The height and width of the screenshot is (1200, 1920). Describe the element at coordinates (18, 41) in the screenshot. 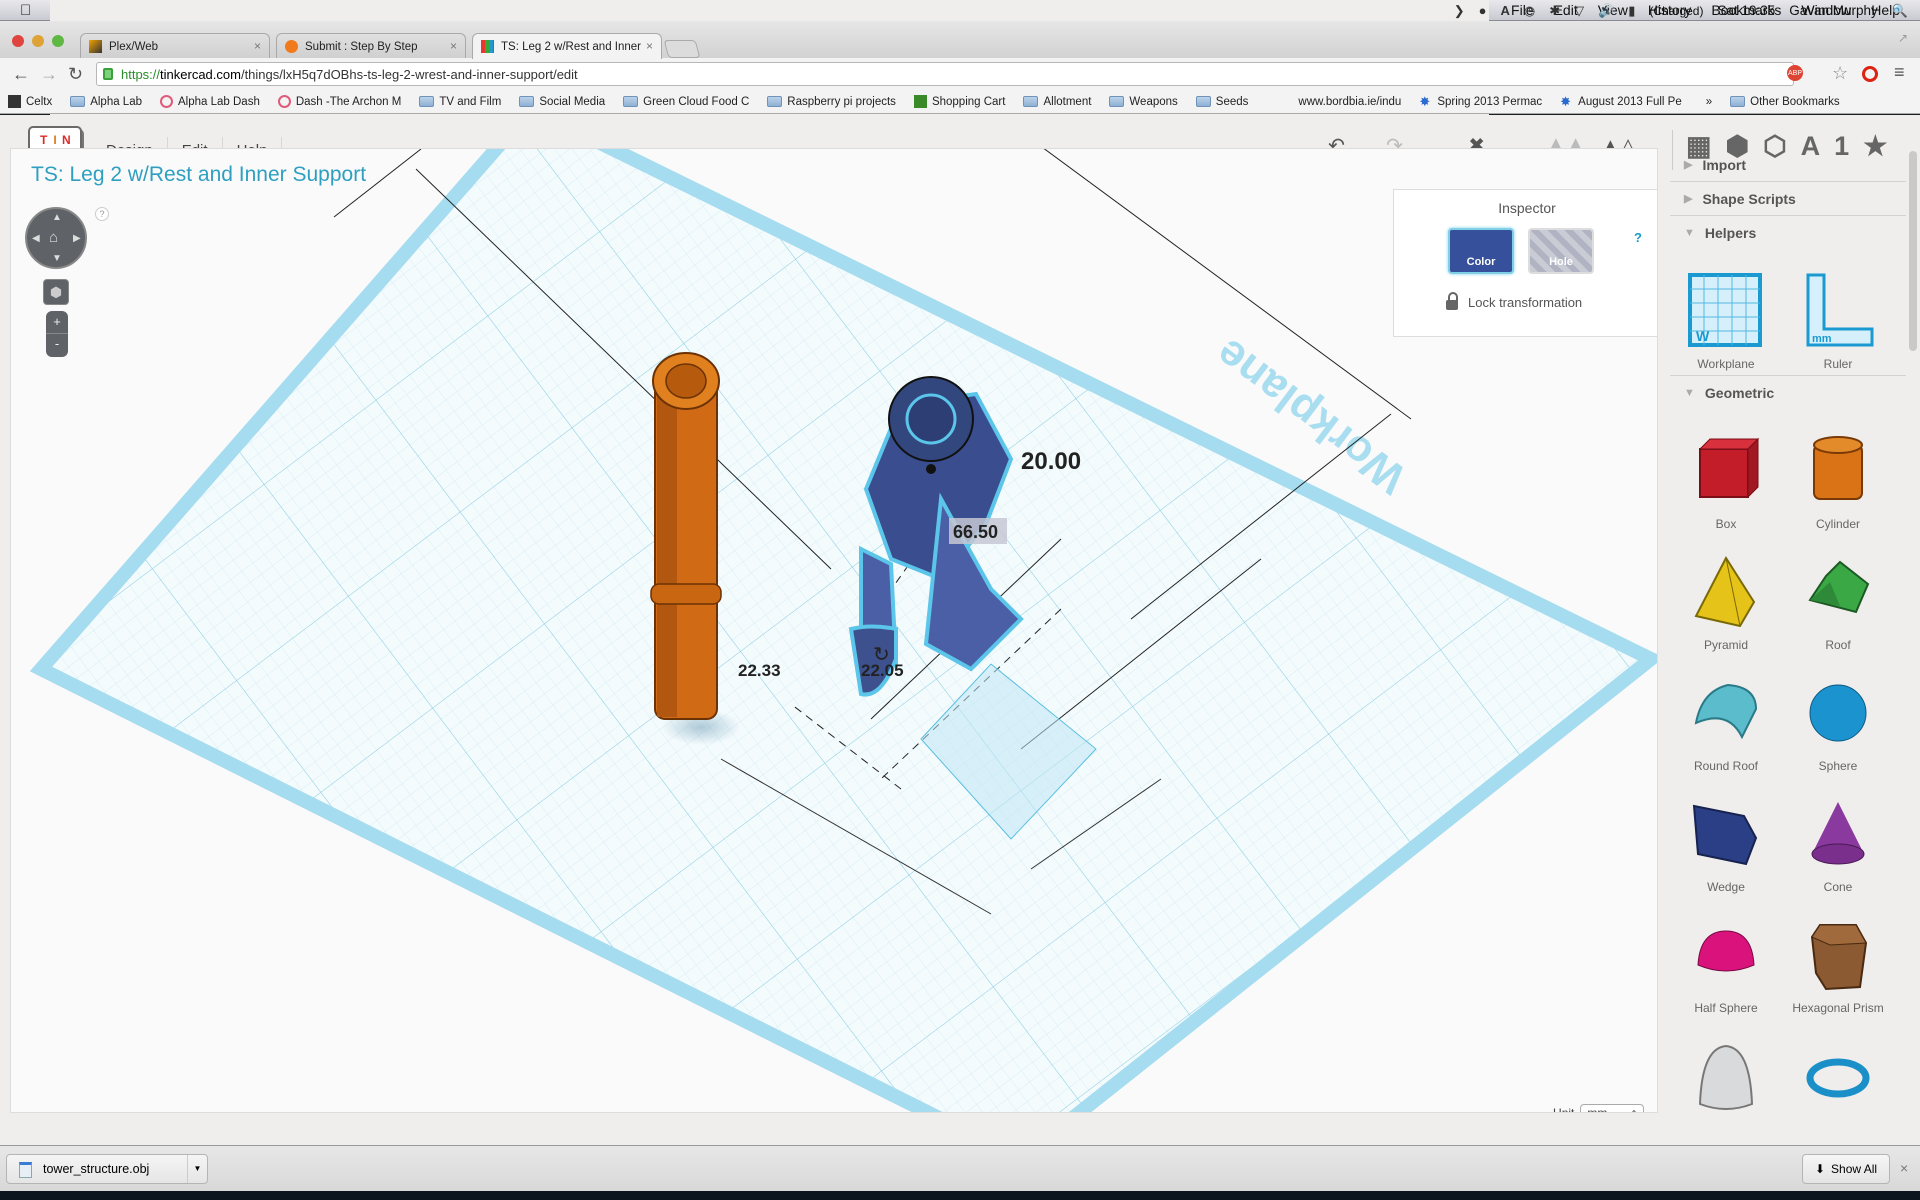

I see `close-window-button` at that location.